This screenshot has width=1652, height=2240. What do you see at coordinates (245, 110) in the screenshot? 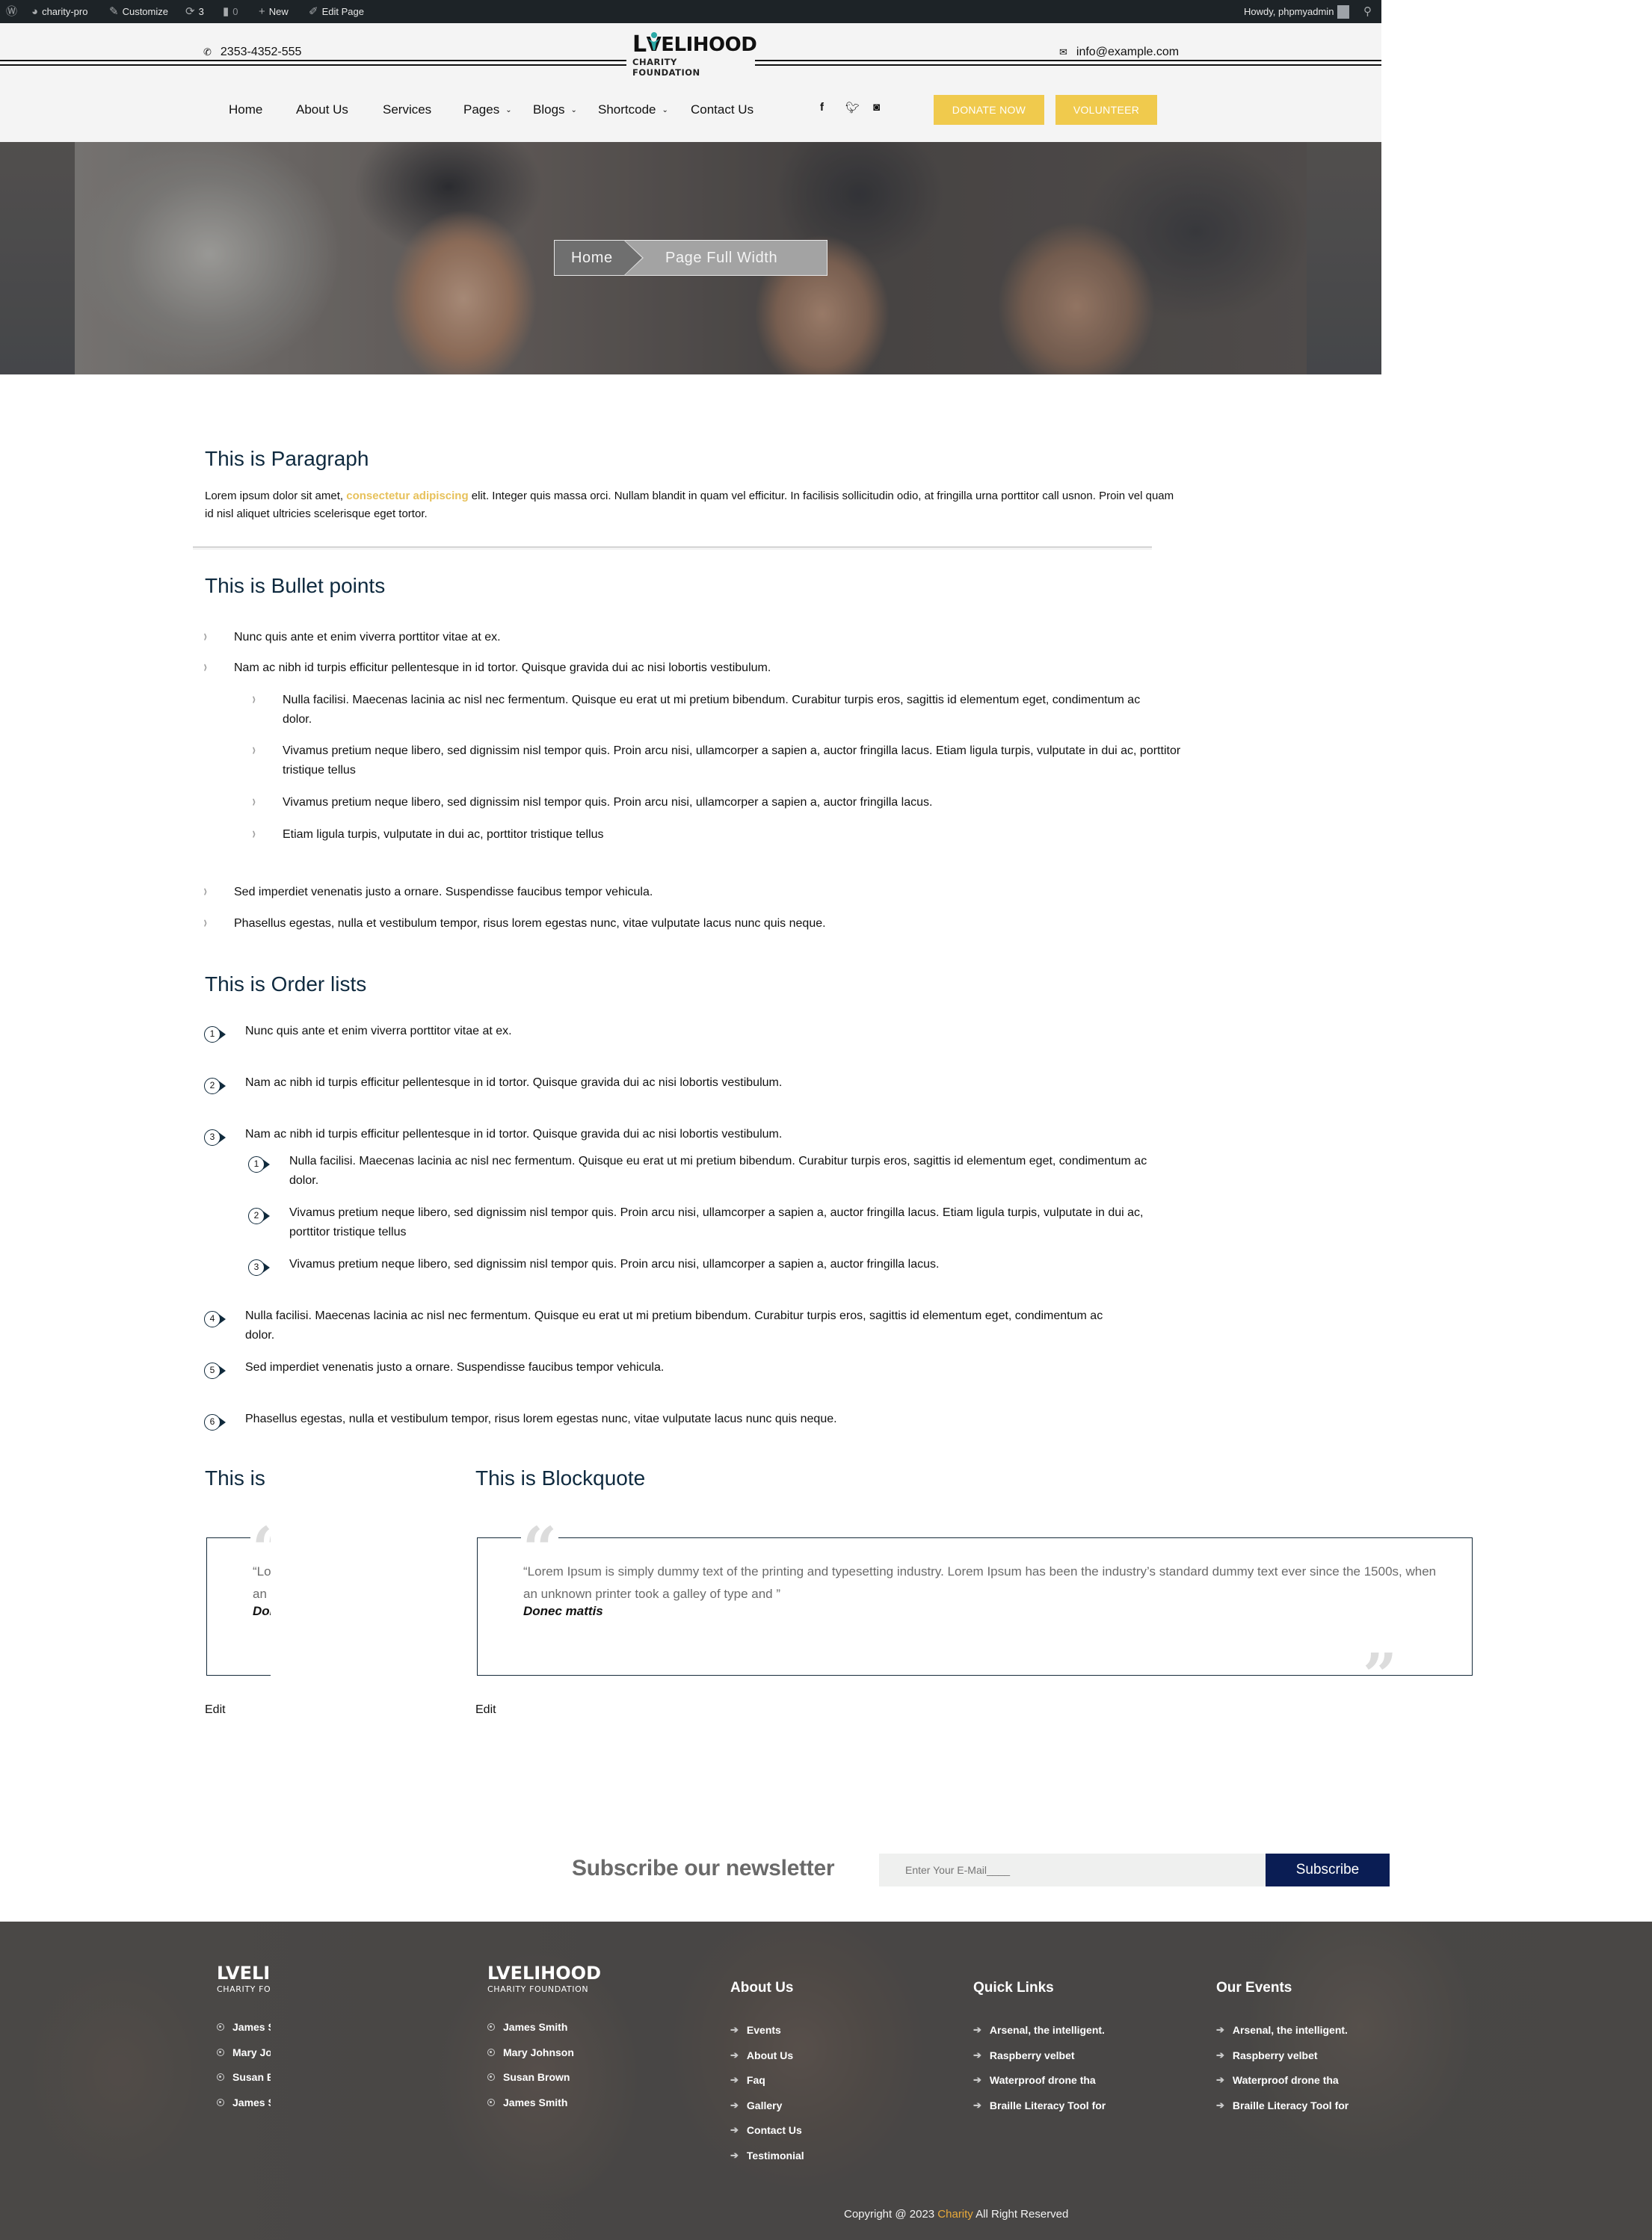
I see `nav-home: Home` at bounding box center [245, 110].